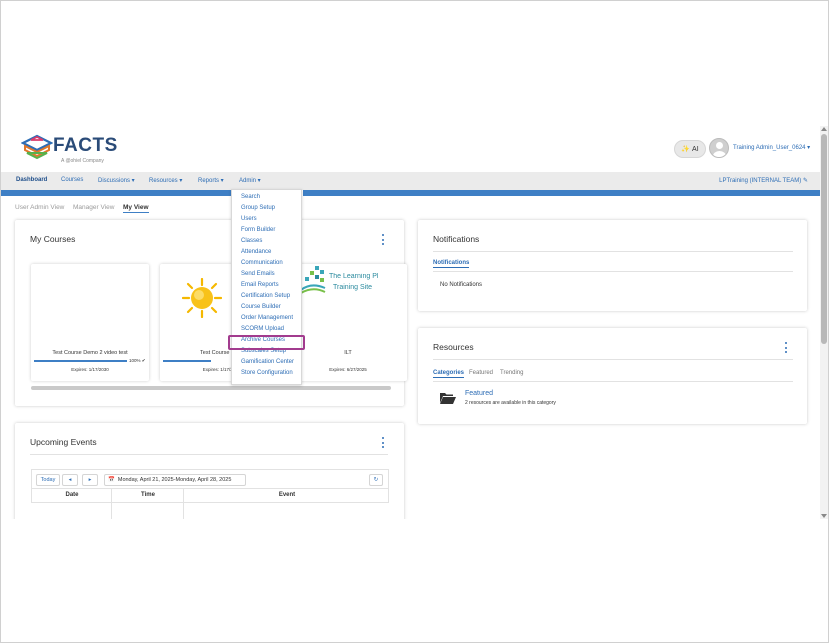  What do you see at coordinates (479, 393) in the screenshot?
I see `category-link: Featured` at bounding box center [479, 393].